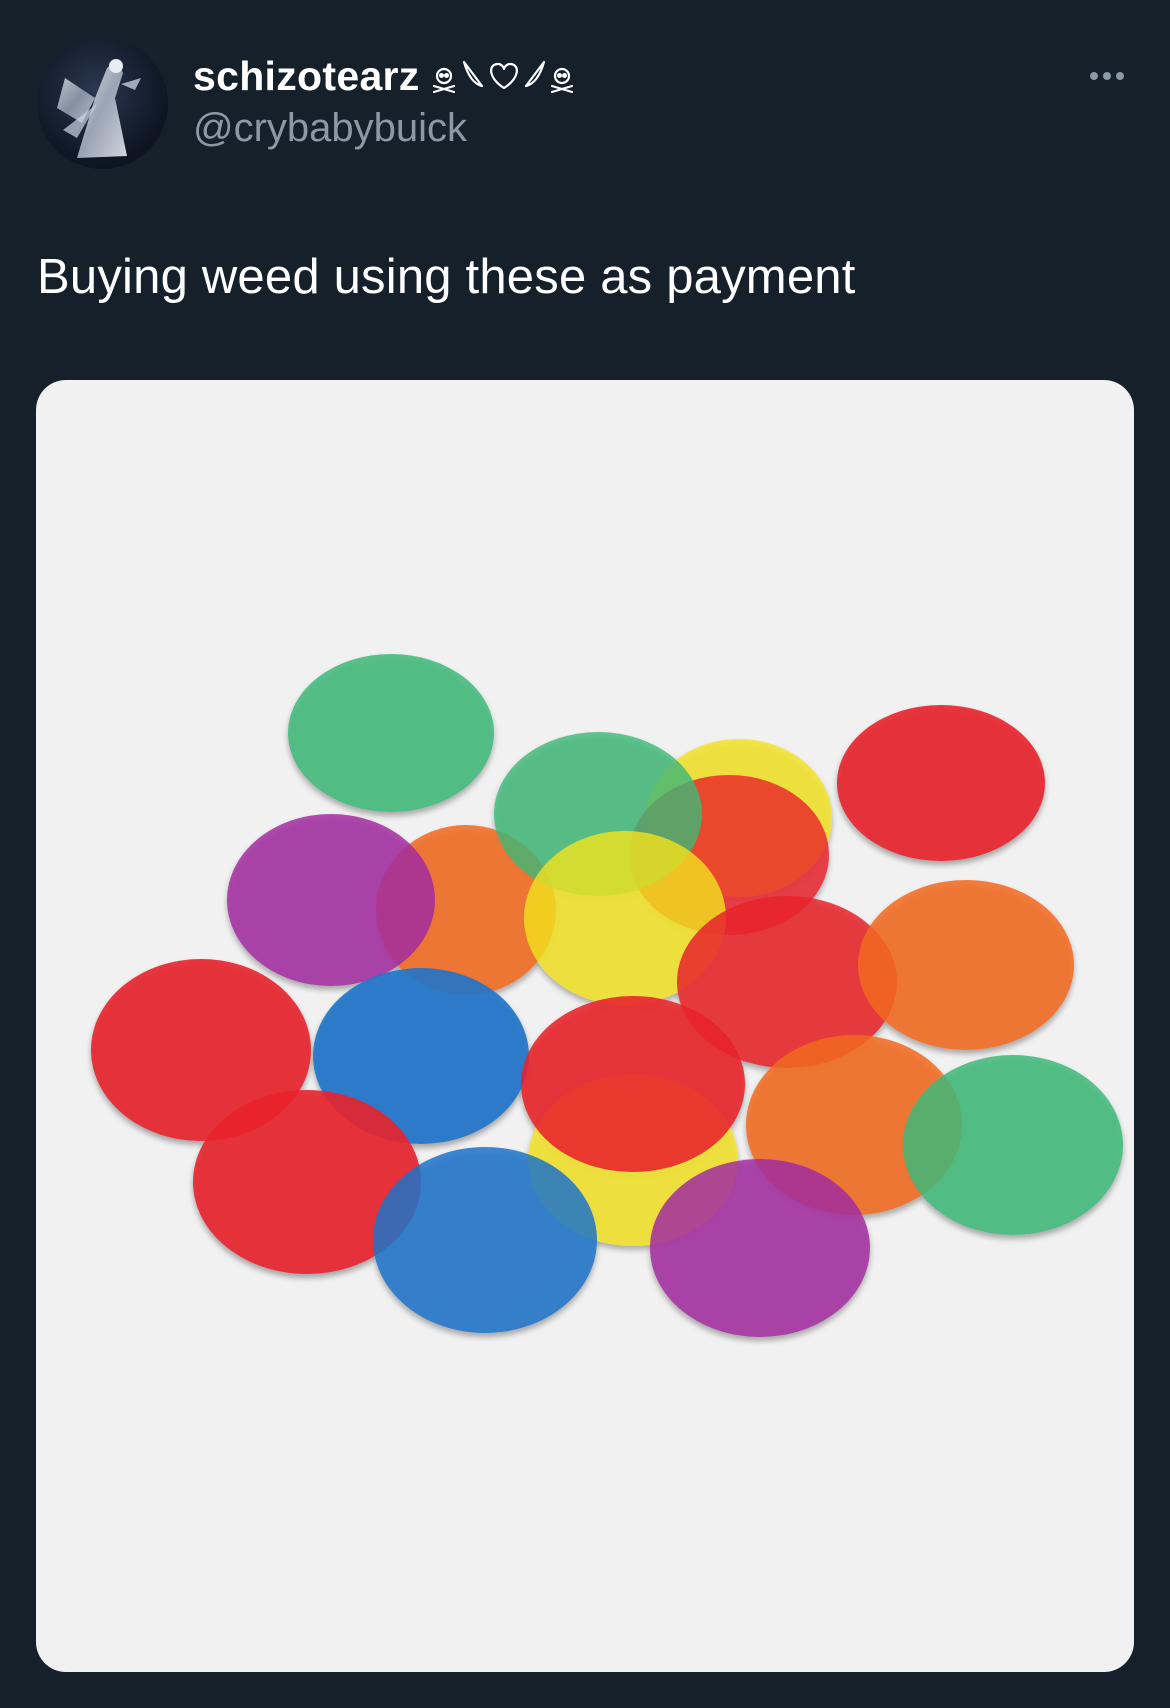  I want to click on author-avatar, so click(102, 103).